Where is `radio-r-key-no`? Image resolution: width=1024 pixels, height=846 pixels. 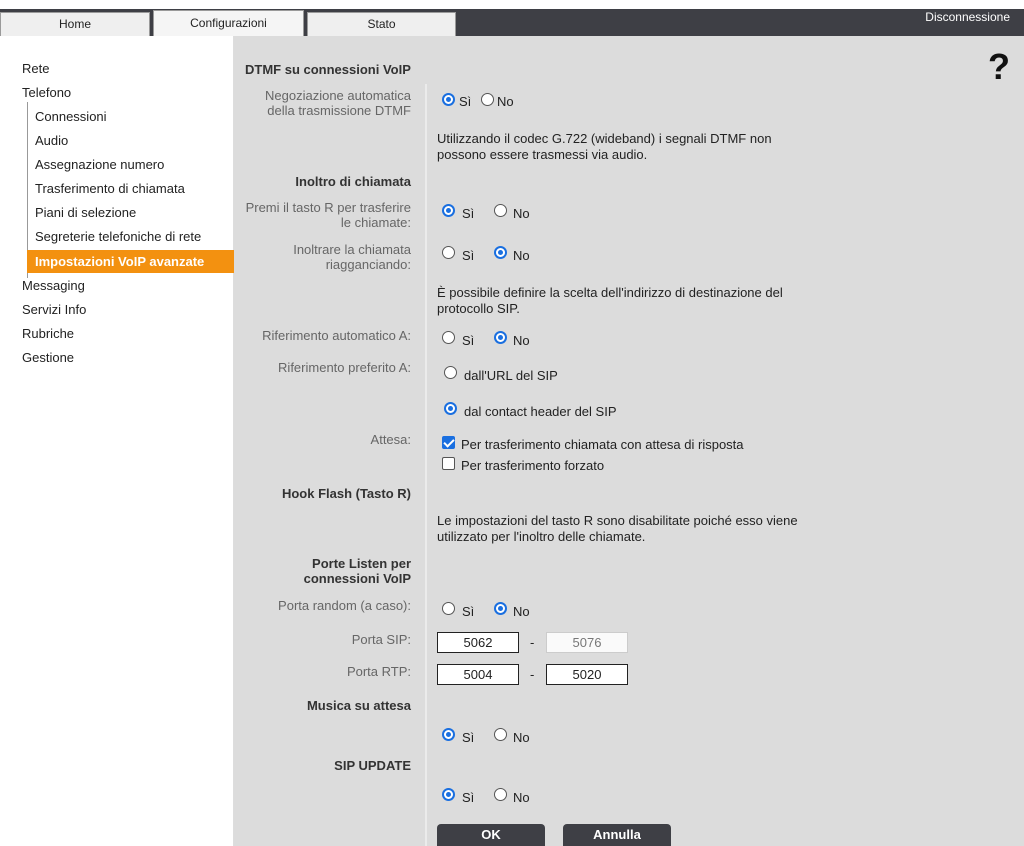
radio-r-key-no is located at coordinates (500, 210).